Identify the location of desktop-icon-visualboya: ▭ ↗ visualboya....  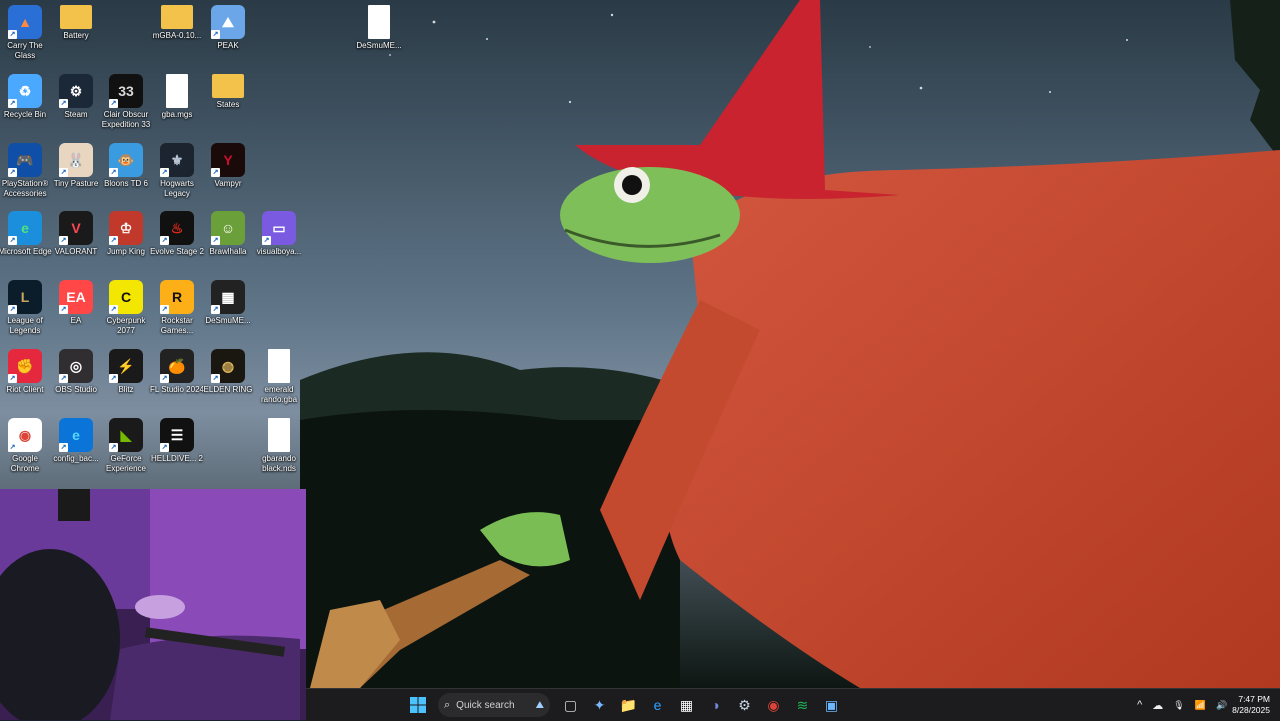
(279, 234).